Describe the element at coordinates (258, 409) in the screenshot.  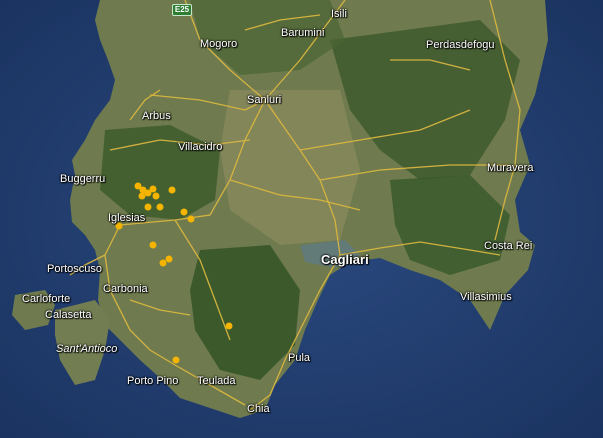
I see `place-label-chia: Chia` at that location.